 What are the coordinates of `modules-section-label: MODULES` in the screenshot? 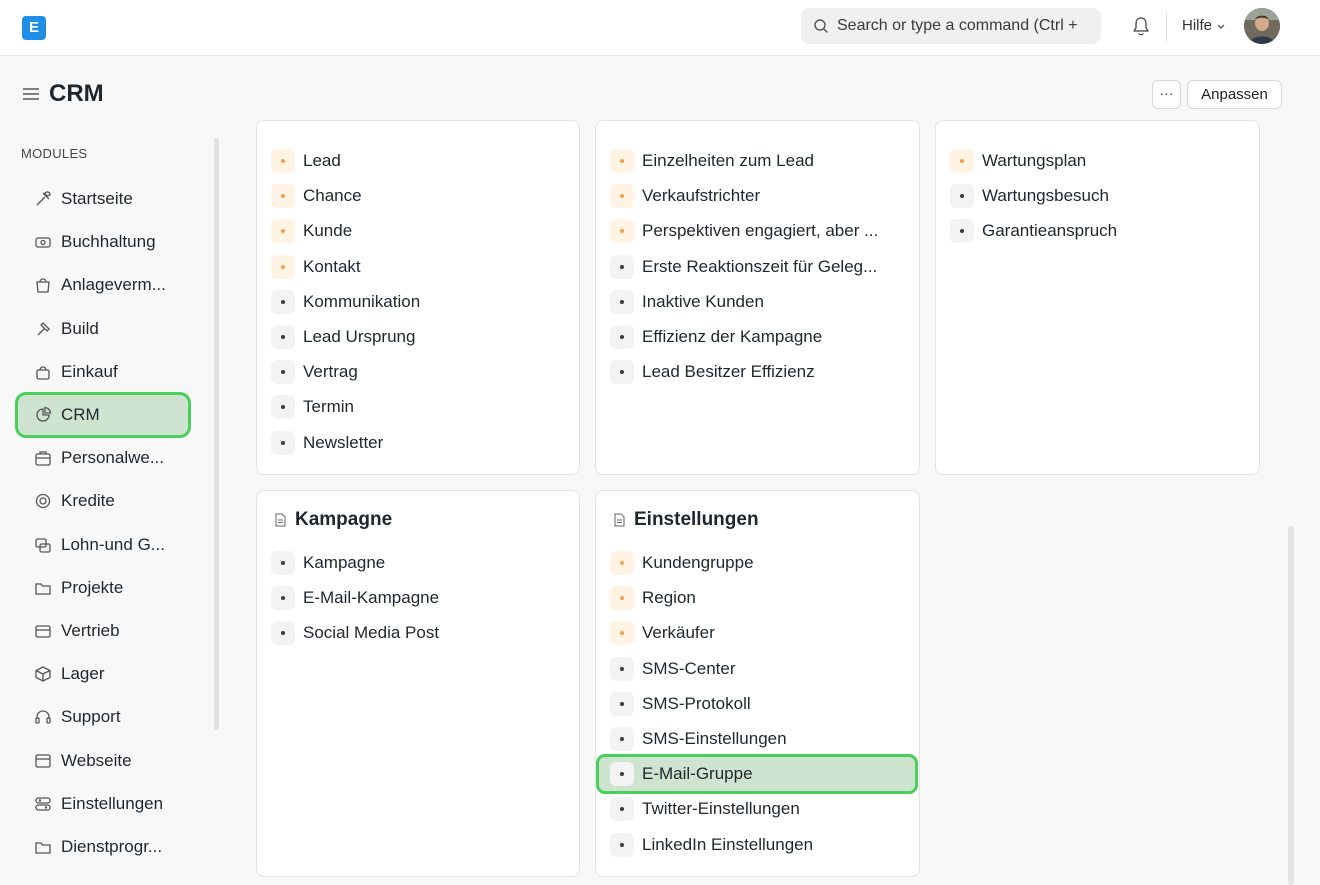 It's located at (54, 153).